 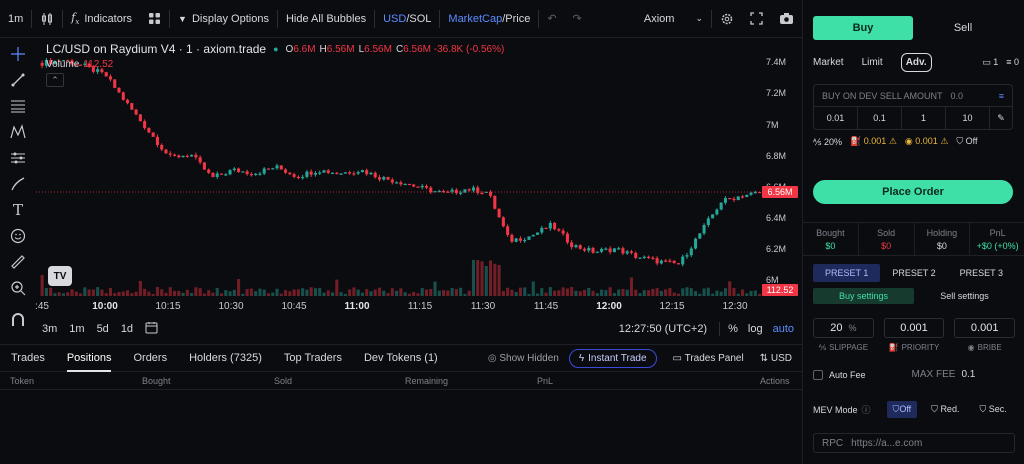 What do you see at coordinates (49, 329) in the screenshot?
I see `range-3m: 3m` at bounding box center [49, 329].